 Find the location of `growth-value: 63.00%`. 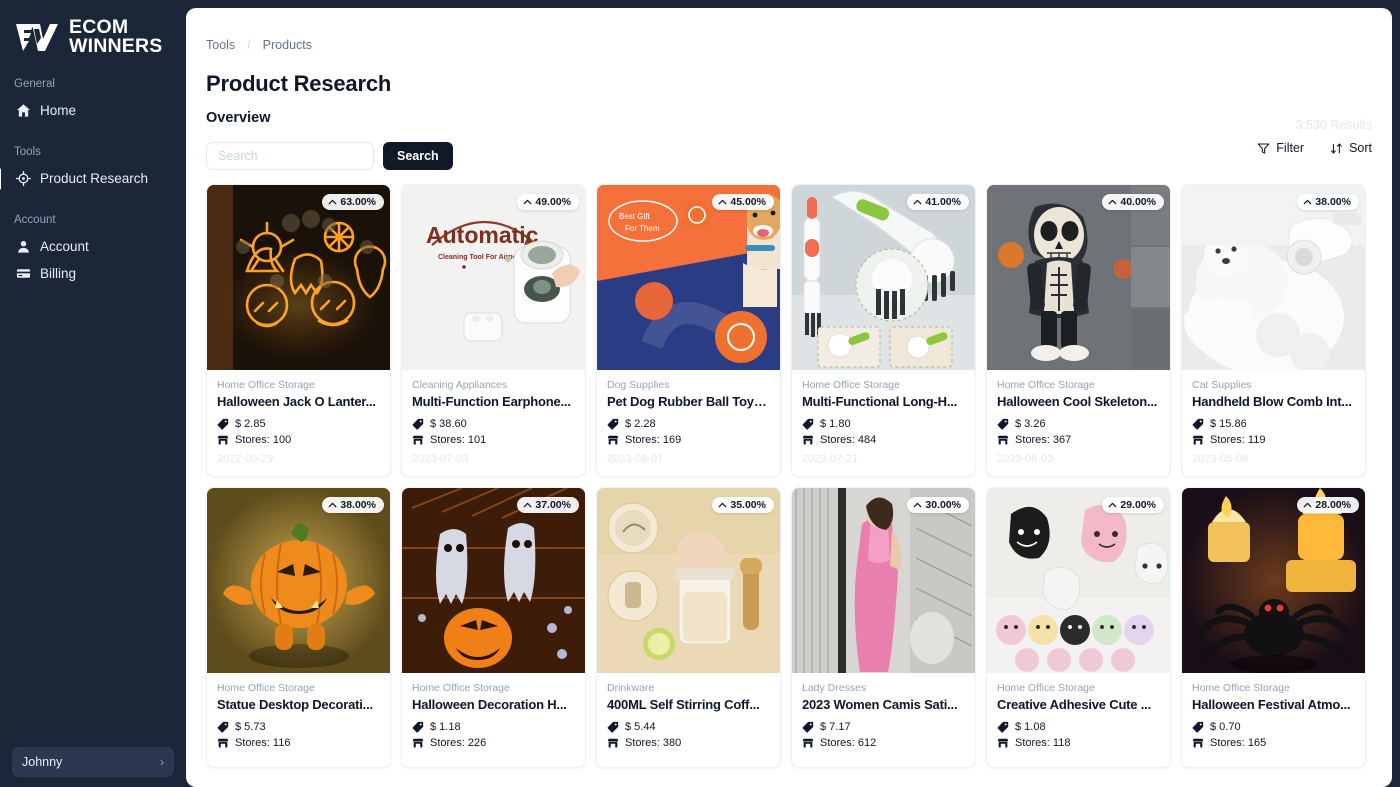

growth-value: 63.00% is located at coordinates (358, 202).